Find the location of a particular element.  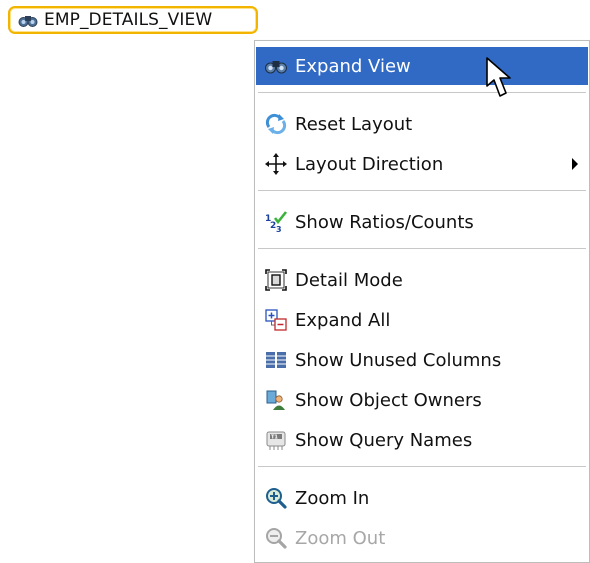

svg-text: T1 is located at coordinates (274, 438).